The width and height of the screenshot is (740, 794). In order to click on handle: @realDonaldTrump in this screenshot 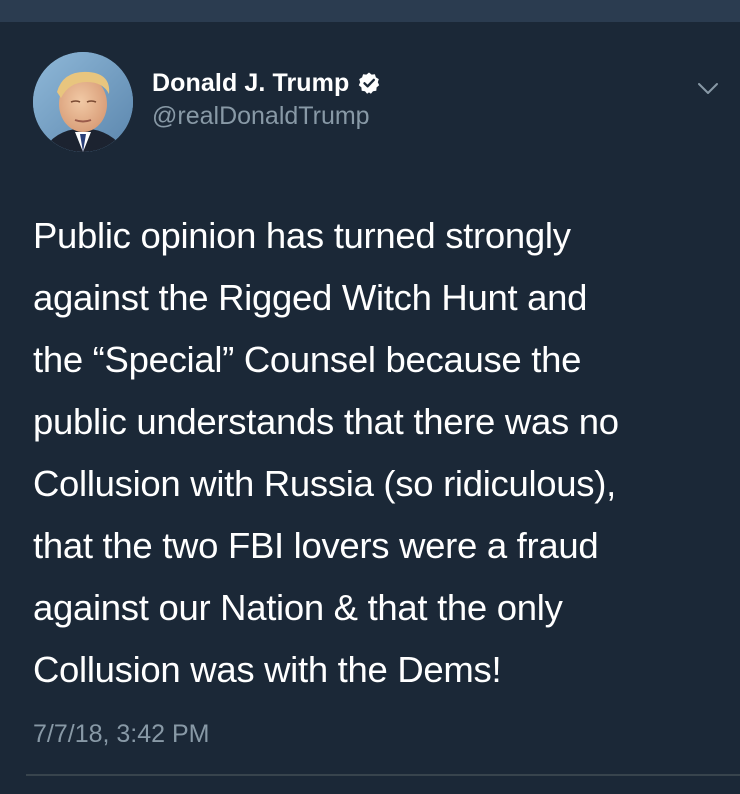, I will do `click(261, 116)`.